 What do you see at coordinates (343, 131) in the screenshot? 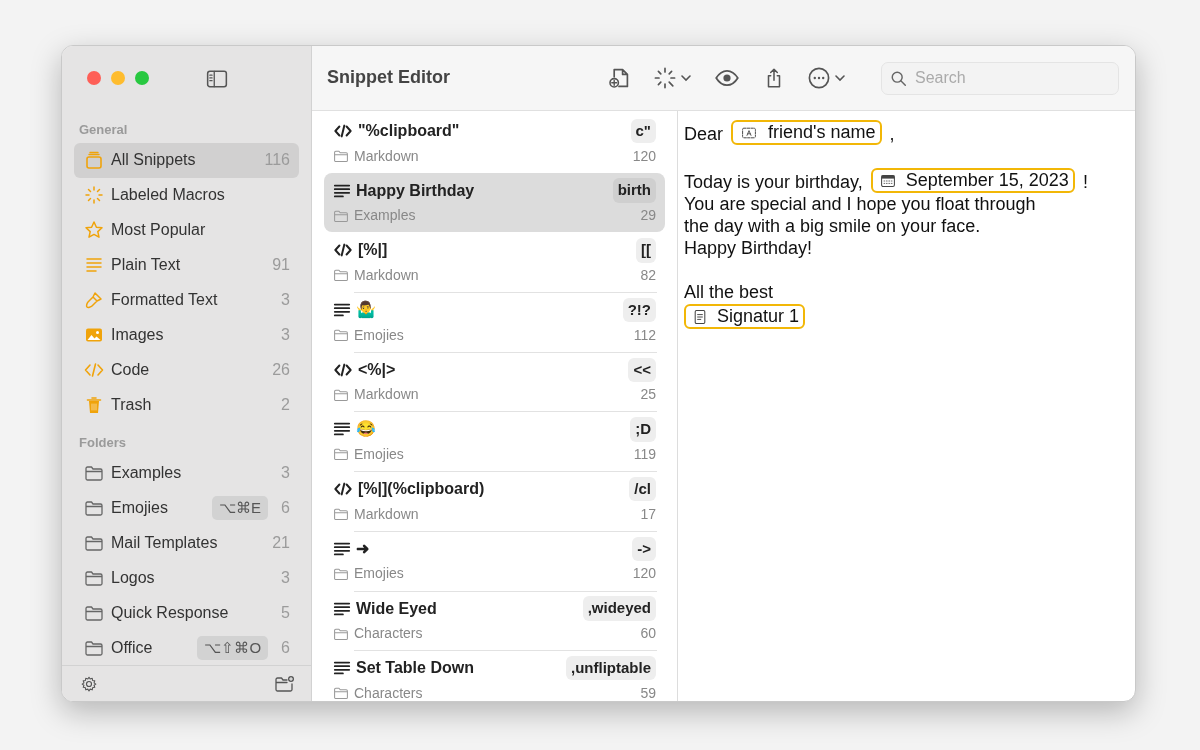
I see `code-icon` at bounding box center [343, 131].